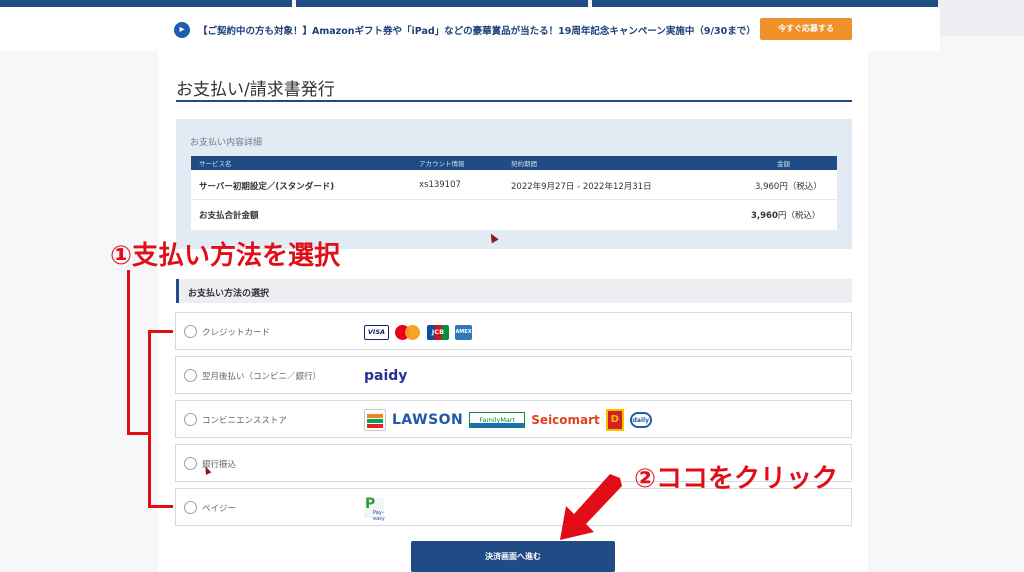 Image resolution: width=1024 pixels, height=572 pixels. What do you see at coordinates (783, 164) in the screenshot?
I see `column-header-amount: 金額` at bounding box center [783, 164].